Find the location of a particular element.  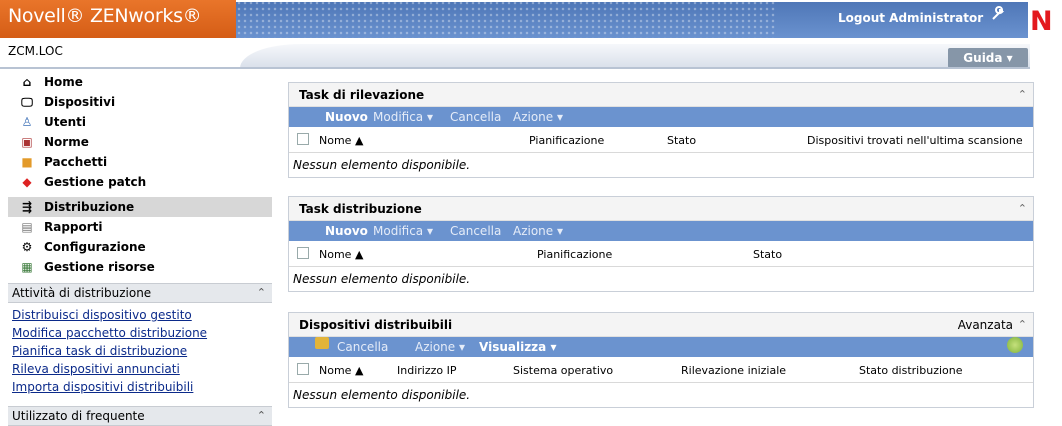

app-header: Novell® ZENworks® Logout Administrator N is located at coordinates (531, 19).